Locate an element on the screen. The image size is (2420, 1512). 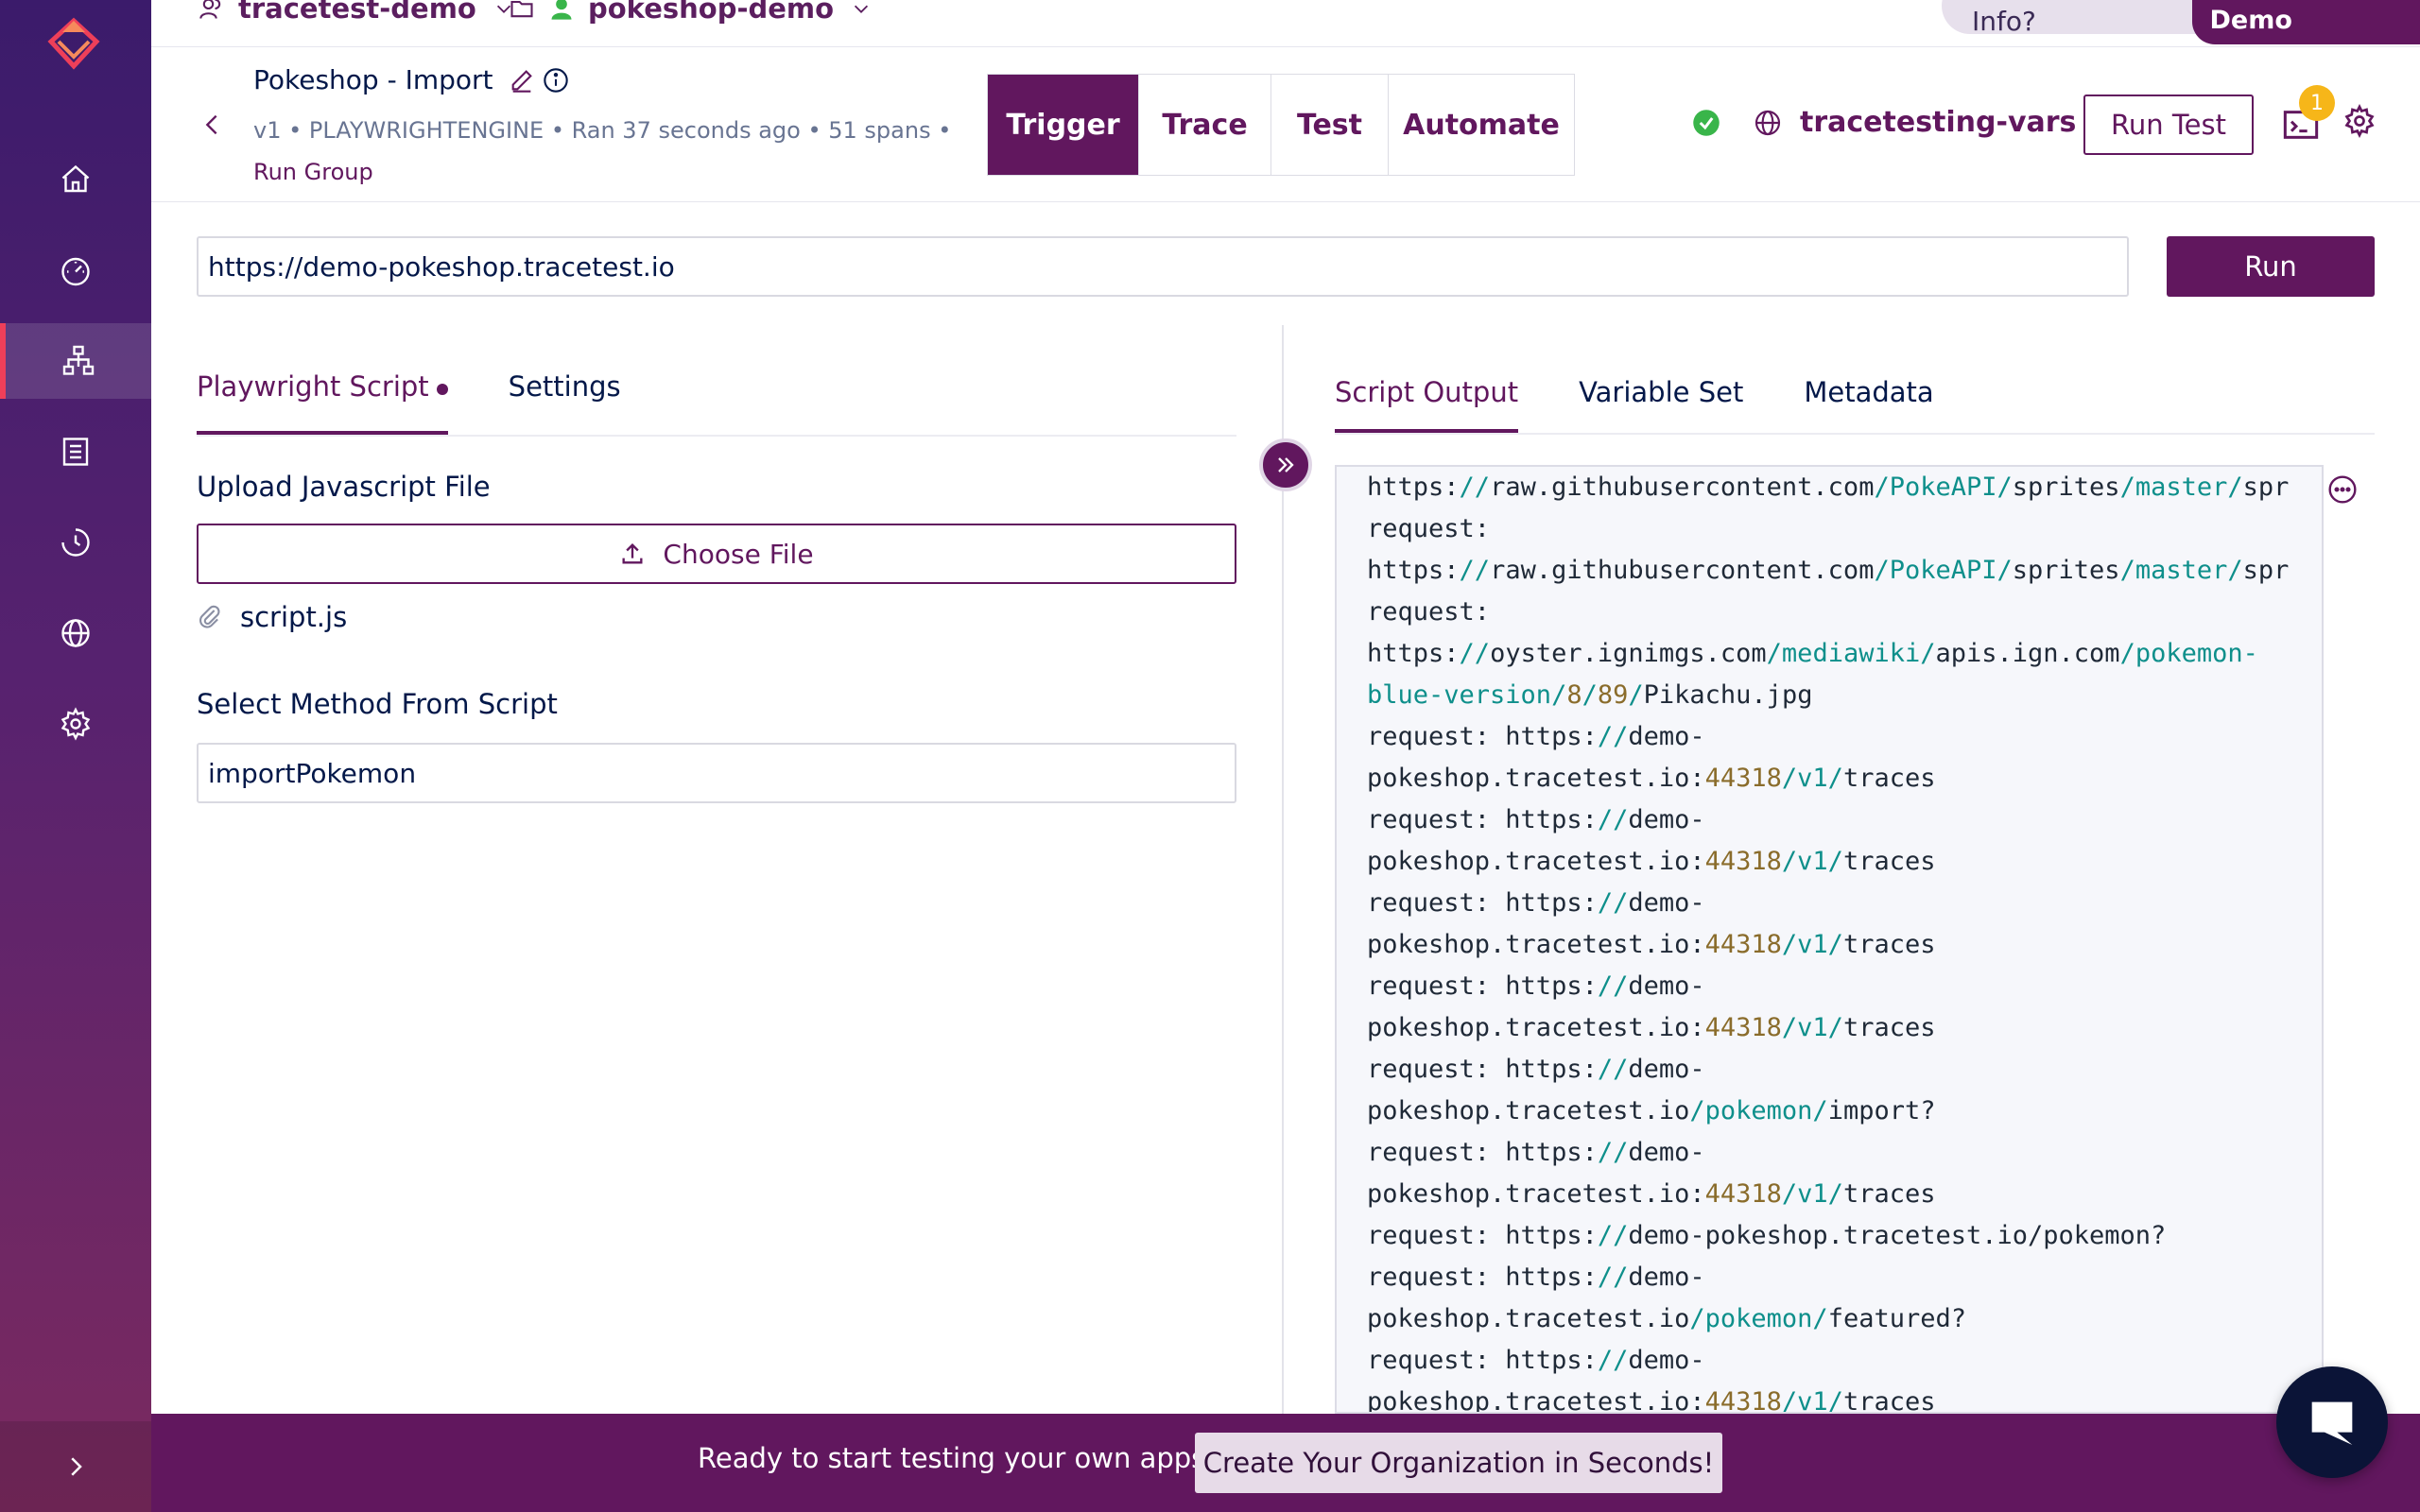
output-token: import? is located at coordinates (1881, 1110).